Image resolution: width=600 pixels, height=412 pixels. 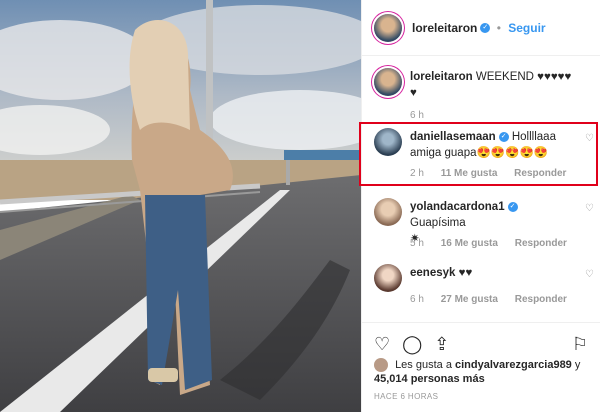 What do you see at coordinates (406, 396) in the screenshot?
I see `post-timestamp: HACE 6 HORAS` at bounding box center [406, 396].